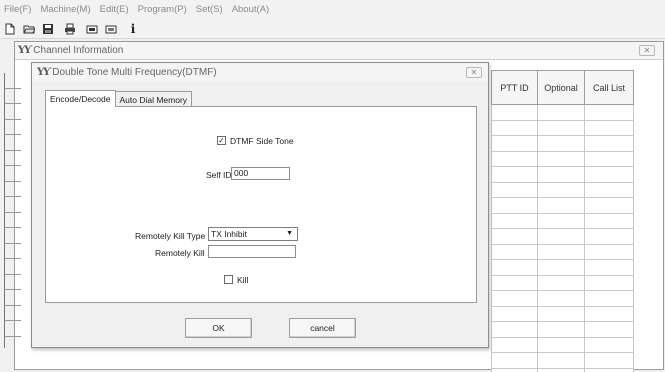 The image size is (665, 372). Describe the element at coordinates (17, 9) in the screenshot. I see `menu-file: File(F)` at that location.